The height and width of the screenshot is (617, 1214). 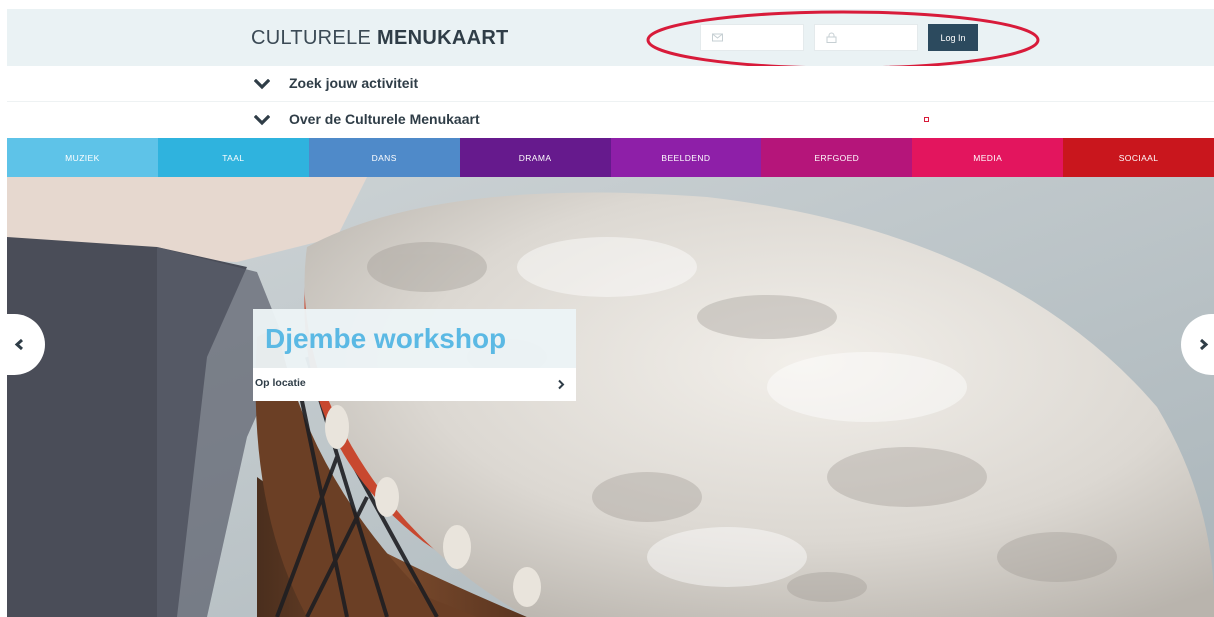 I want to click on category-muziek: MUZIEK, so click(x=82, y=157).